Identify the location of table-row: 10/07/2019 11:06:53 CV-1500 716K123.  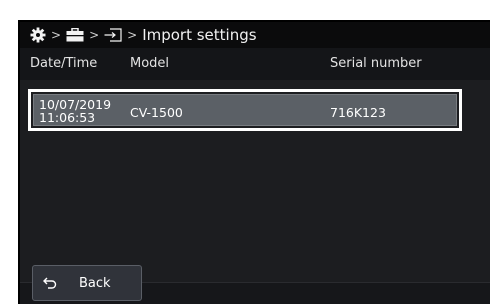
(245, 110).